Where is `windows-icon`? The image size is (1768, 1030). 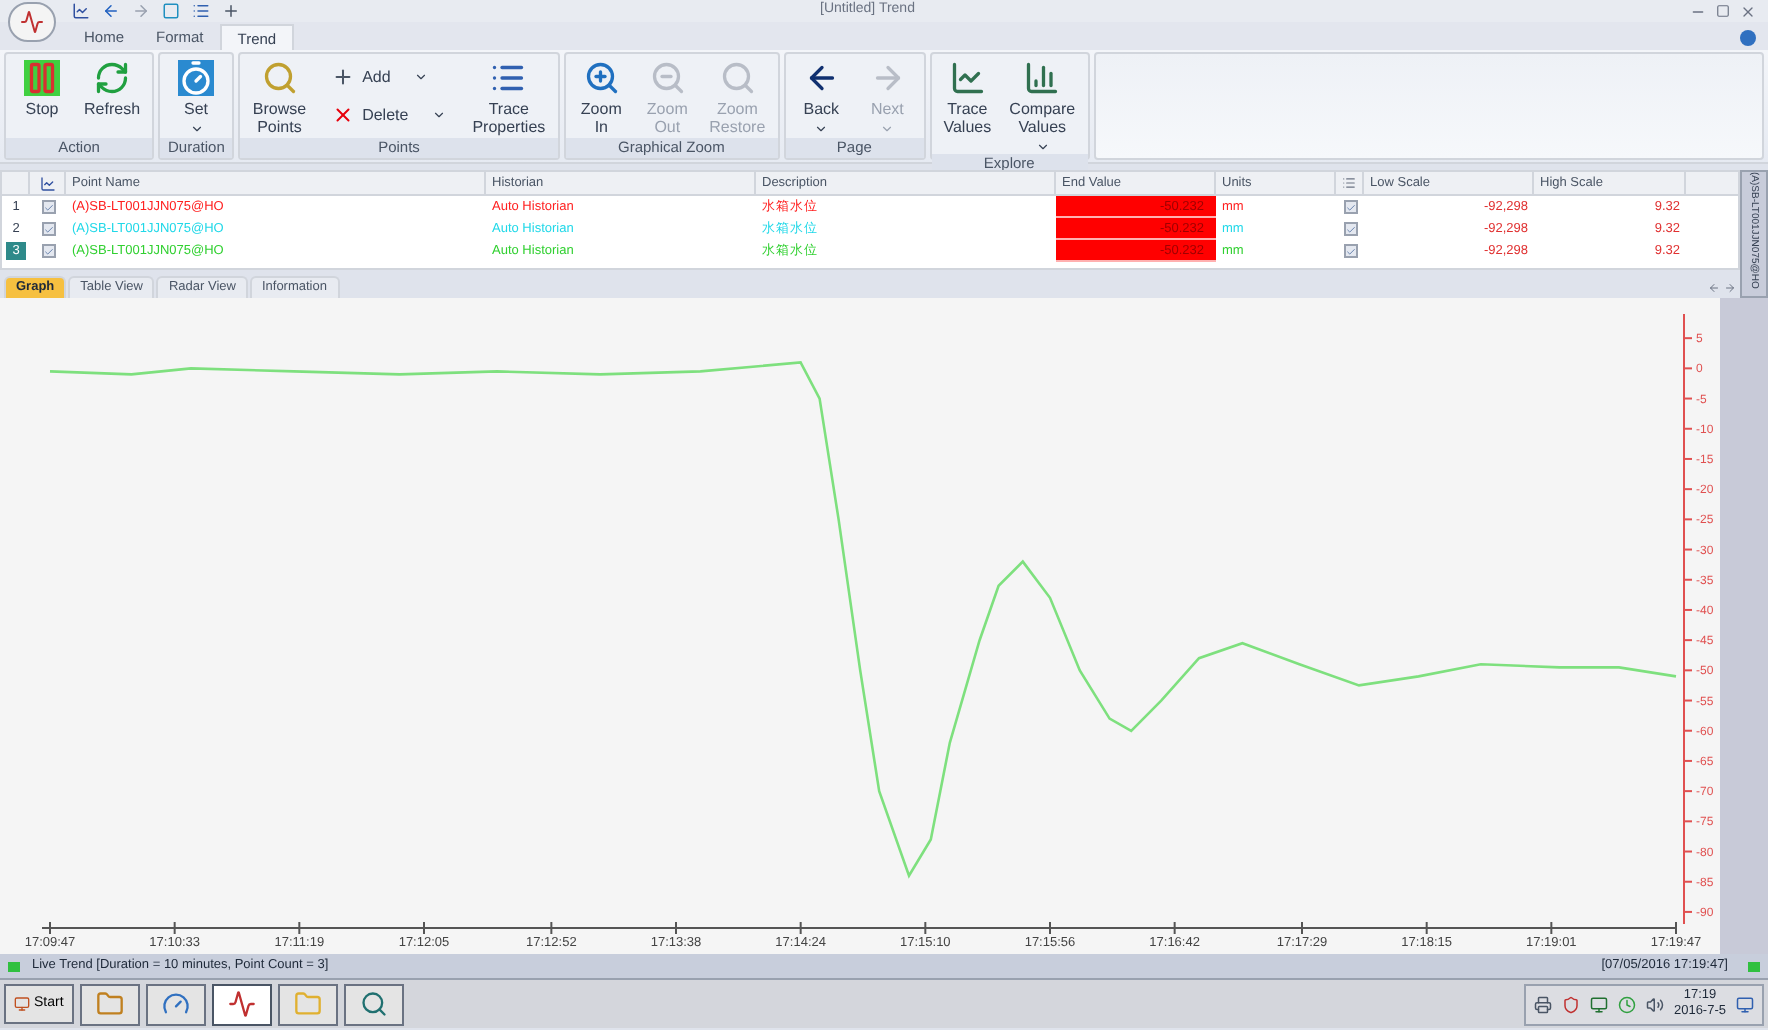 windows-icon is located at coordinates (22, 1004).